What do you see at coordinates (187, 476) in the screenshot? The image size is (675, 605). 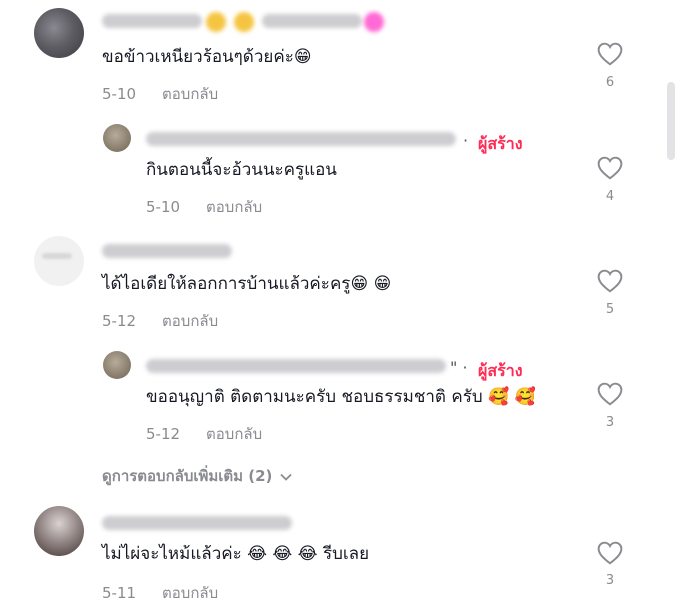 I see `view-more-label: ดูการตอบกลับเพิ่มเติม (2)` at bounding box center [187, 476].